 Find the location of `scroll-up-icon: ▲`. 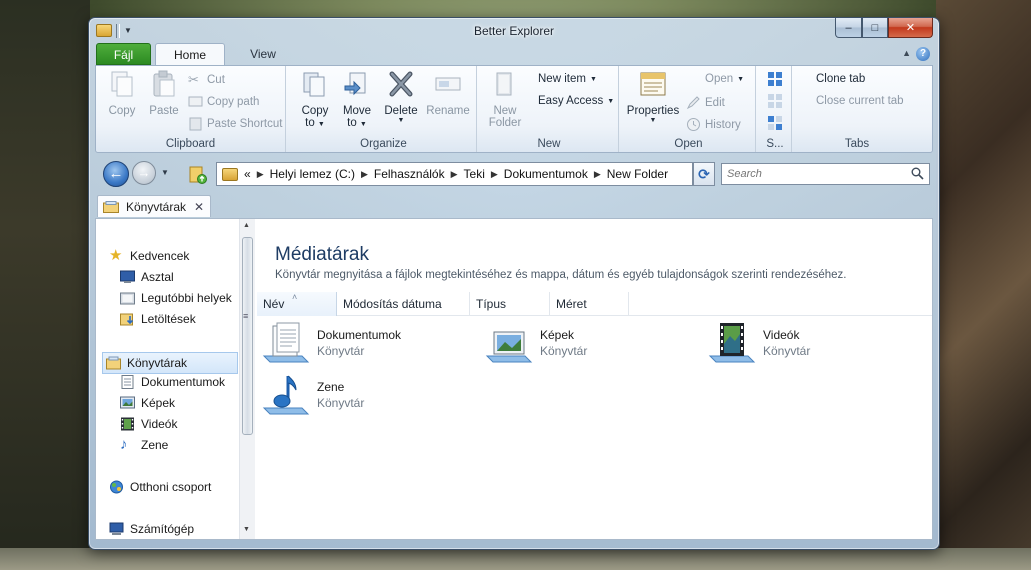

scroll-up-icon: ▲ is located at coordinates (246, 225).